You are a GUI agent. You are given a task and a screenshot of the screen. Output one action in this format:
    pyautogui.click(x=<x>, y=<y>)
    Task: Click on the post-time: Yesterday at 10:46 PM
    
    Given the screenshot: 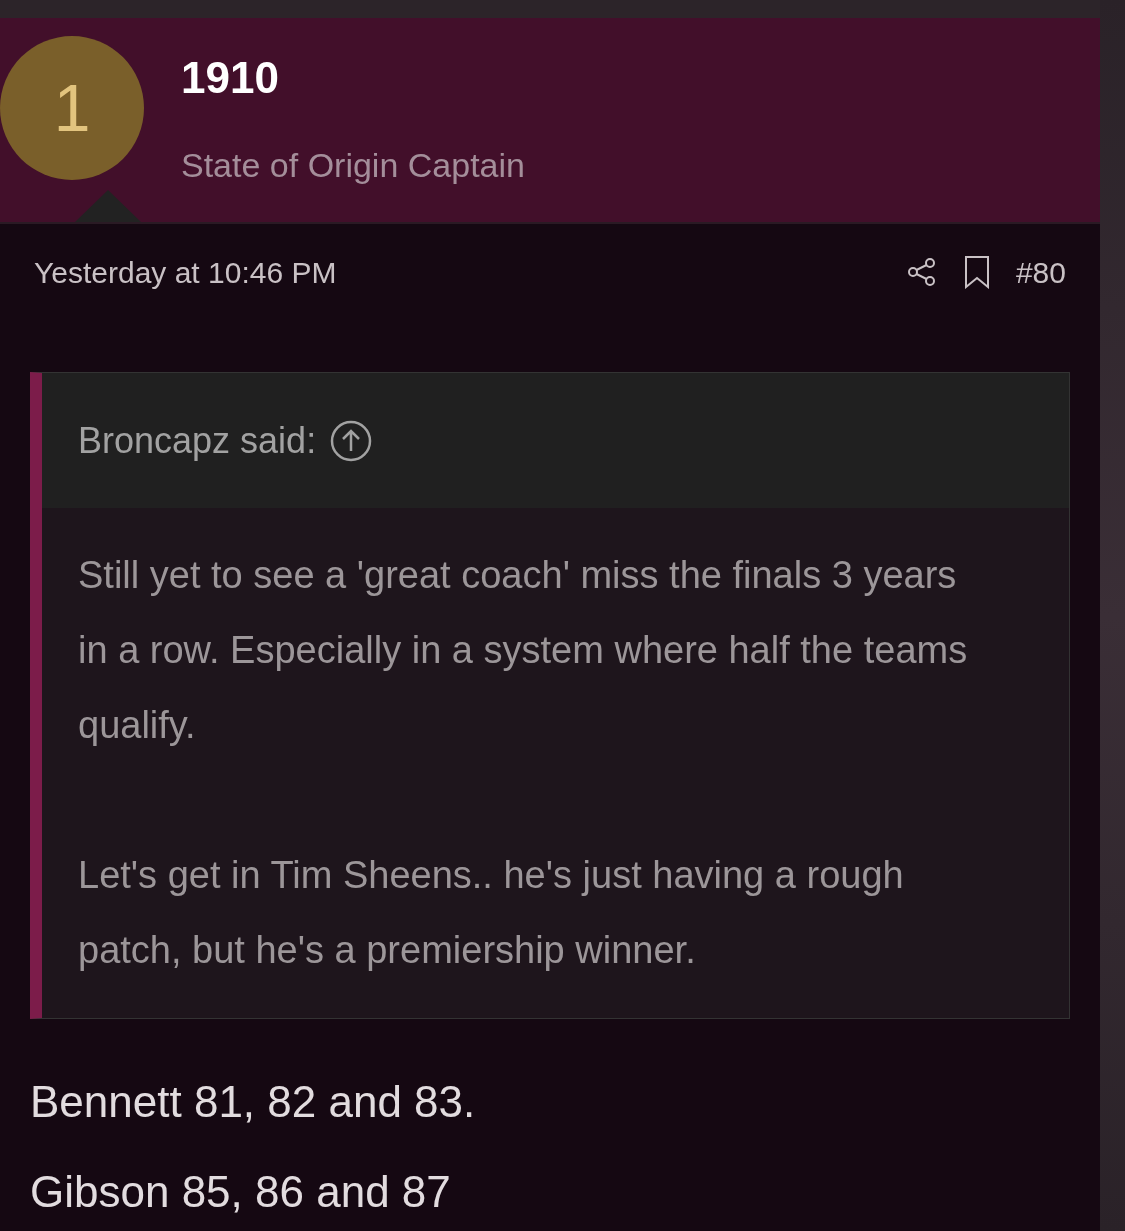 What is the action you would take?
    pyautogui.click(x=183, y=272)
    